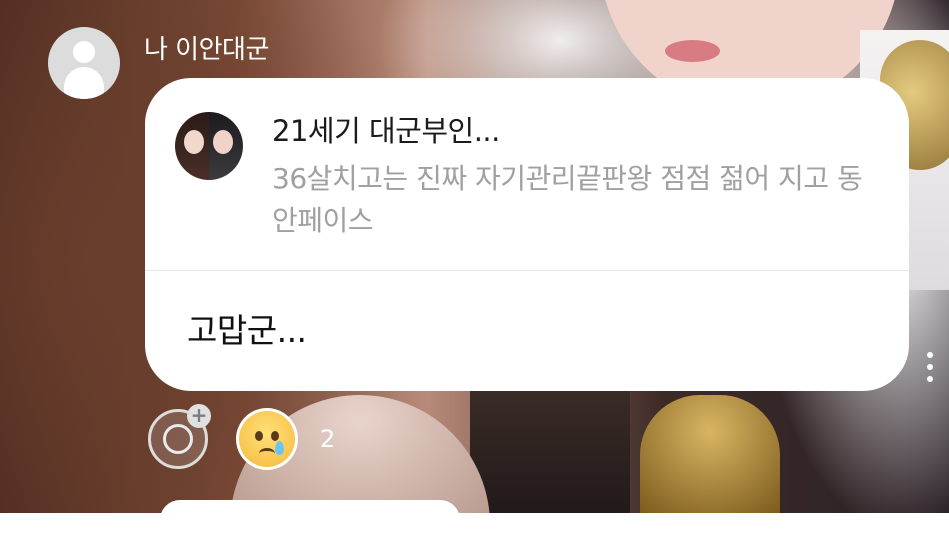 The image size is (949, 540). What do you see at coordinates (206, 50) in the screenshot?
I see `sender-name: 나 이안대군` at bounding box center [206, 50].